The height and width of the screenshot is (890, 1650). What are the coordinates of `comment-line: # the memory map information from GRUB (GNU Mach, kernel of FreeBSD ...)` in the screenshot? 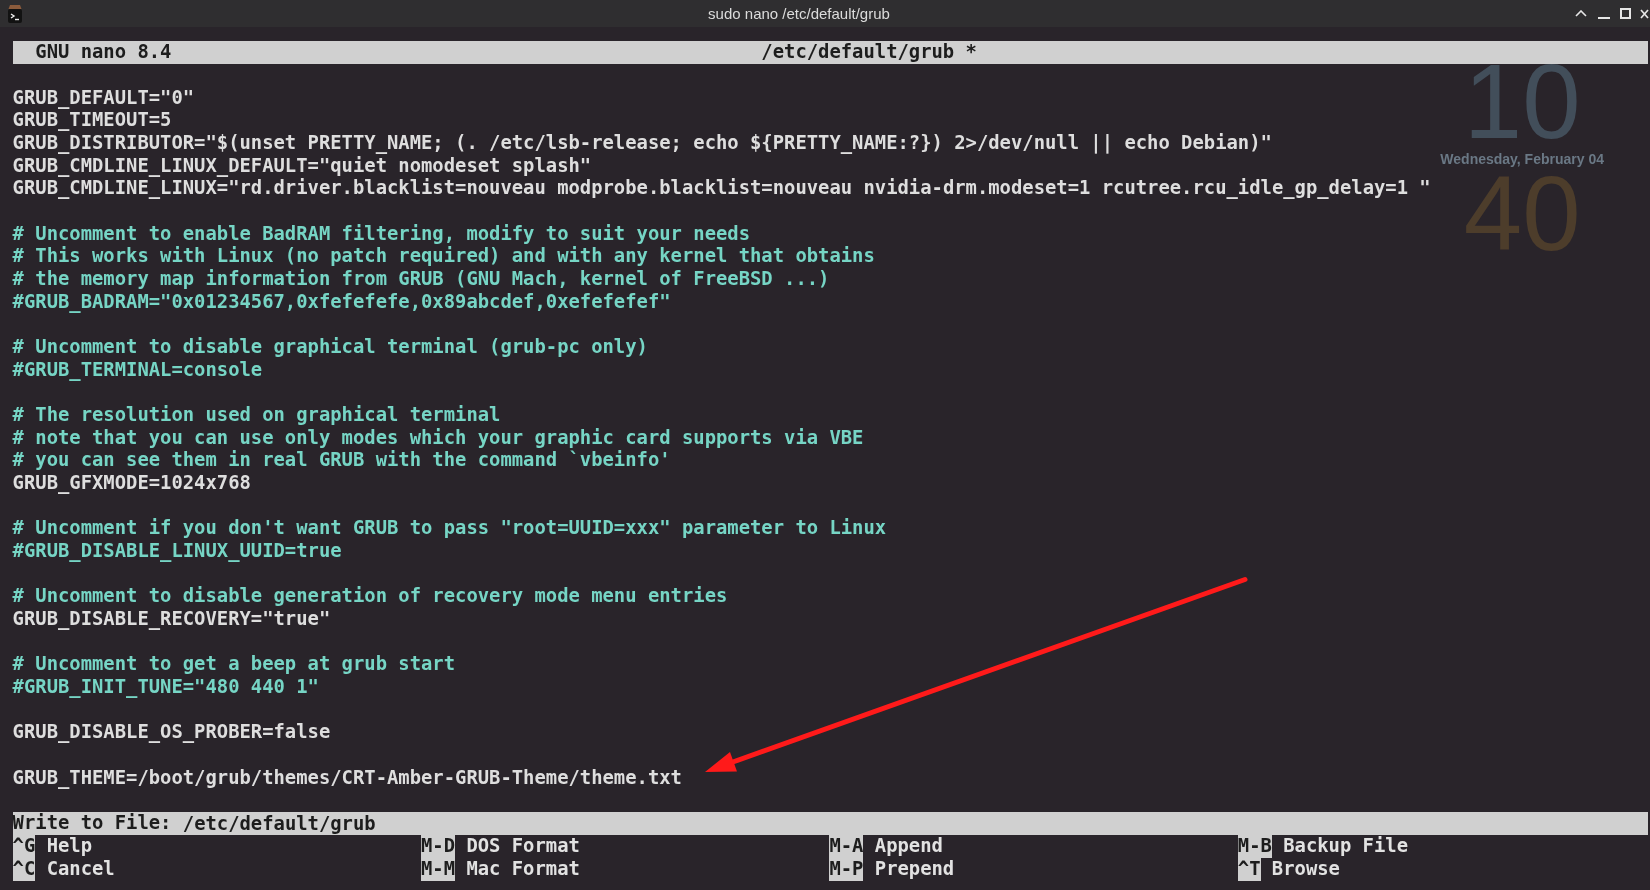 It's located at (421, 279).